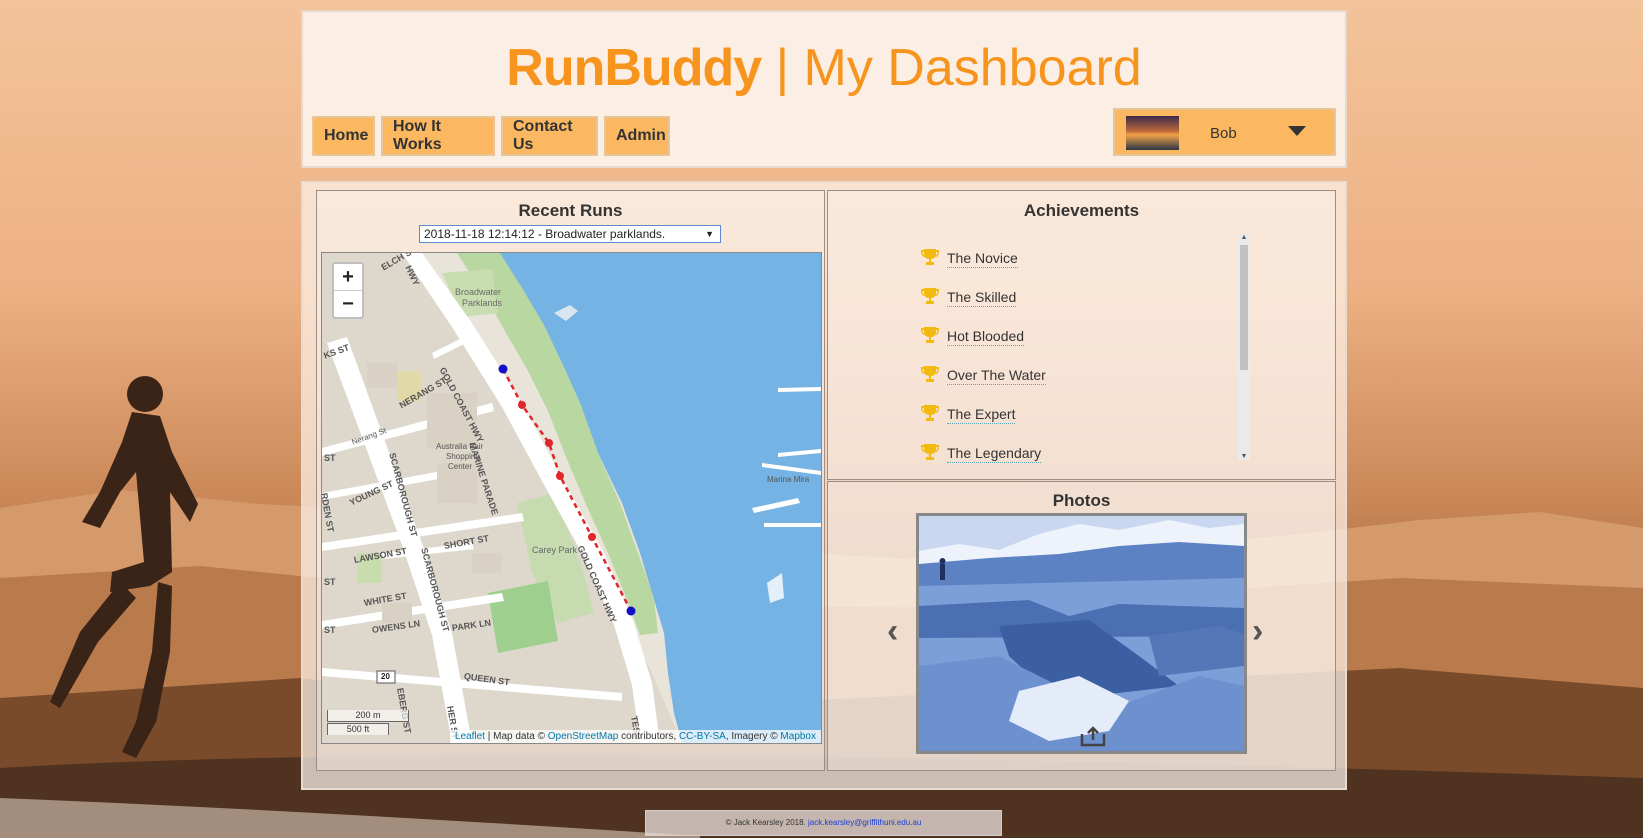 This screenshot has width=1643, height=838. I want to click on list-item: The Novice, so click(983, 267).